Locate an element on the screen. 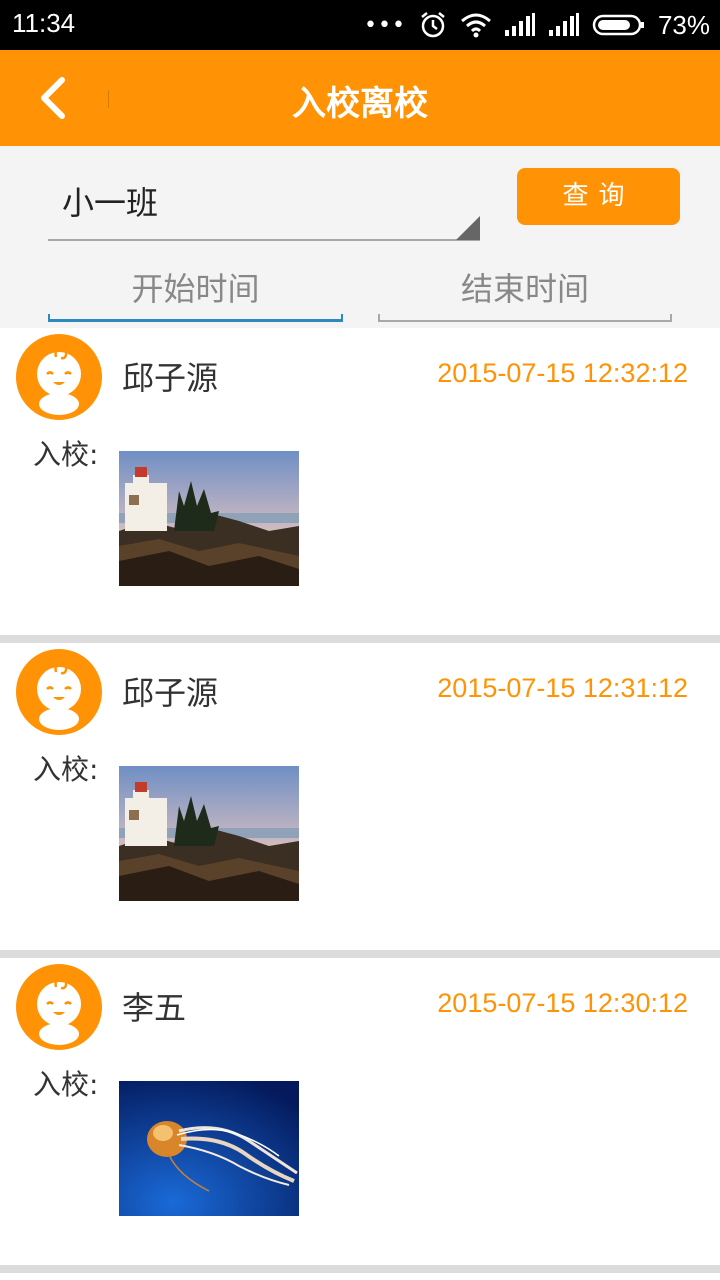 Image resolution: width=720 pixels, height=1280 pixels. start-time-placeholder: 开始时间 is located at coordinates (195, 289).